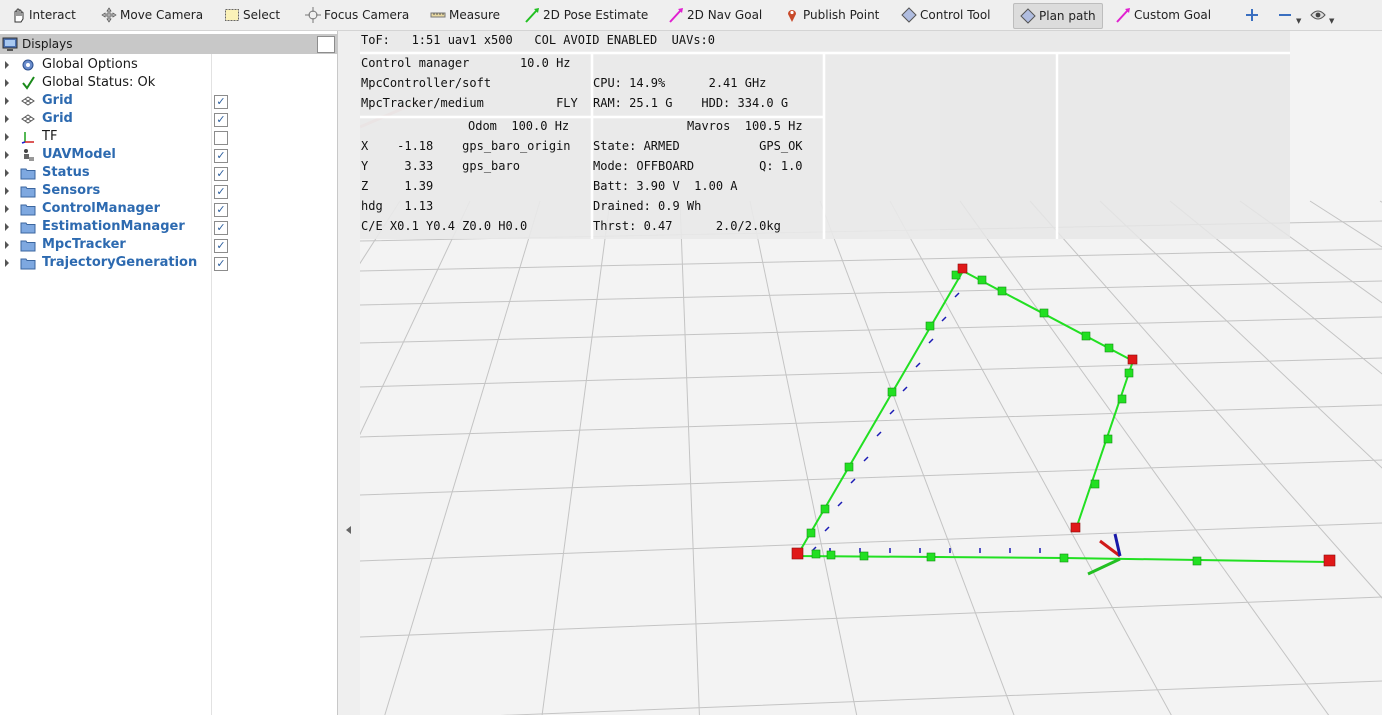  Describe the element at coordinates (71, 190) in the screenshot. I see `display-label: Sensors` at that location.